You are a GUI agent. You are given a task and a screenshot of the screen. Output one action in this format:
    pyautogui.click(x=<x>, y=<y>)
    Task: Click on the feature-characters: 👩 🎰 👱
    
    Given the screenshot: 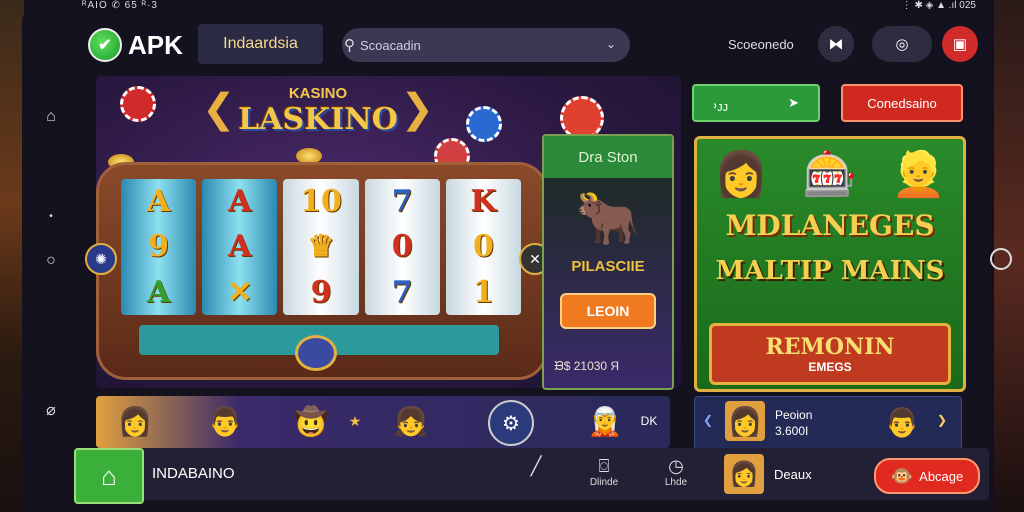 What is the action you would take?
    pyautogui.click(x=830, y=174)
    